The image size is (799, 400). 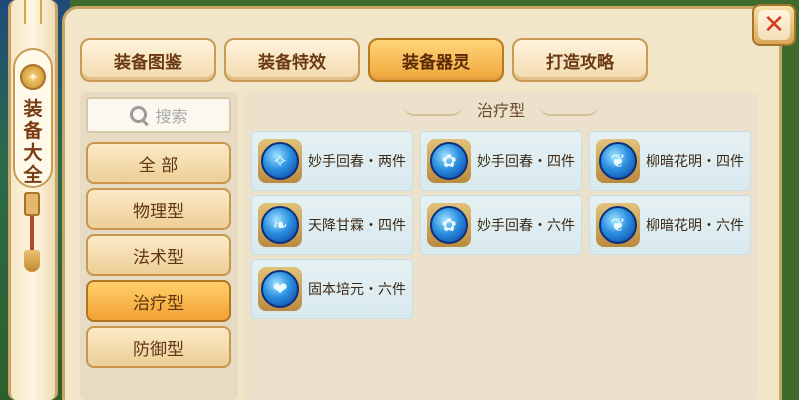 I want to click on spirit-card: ❤ 固本培元・六件, so click(x=332, y=289).